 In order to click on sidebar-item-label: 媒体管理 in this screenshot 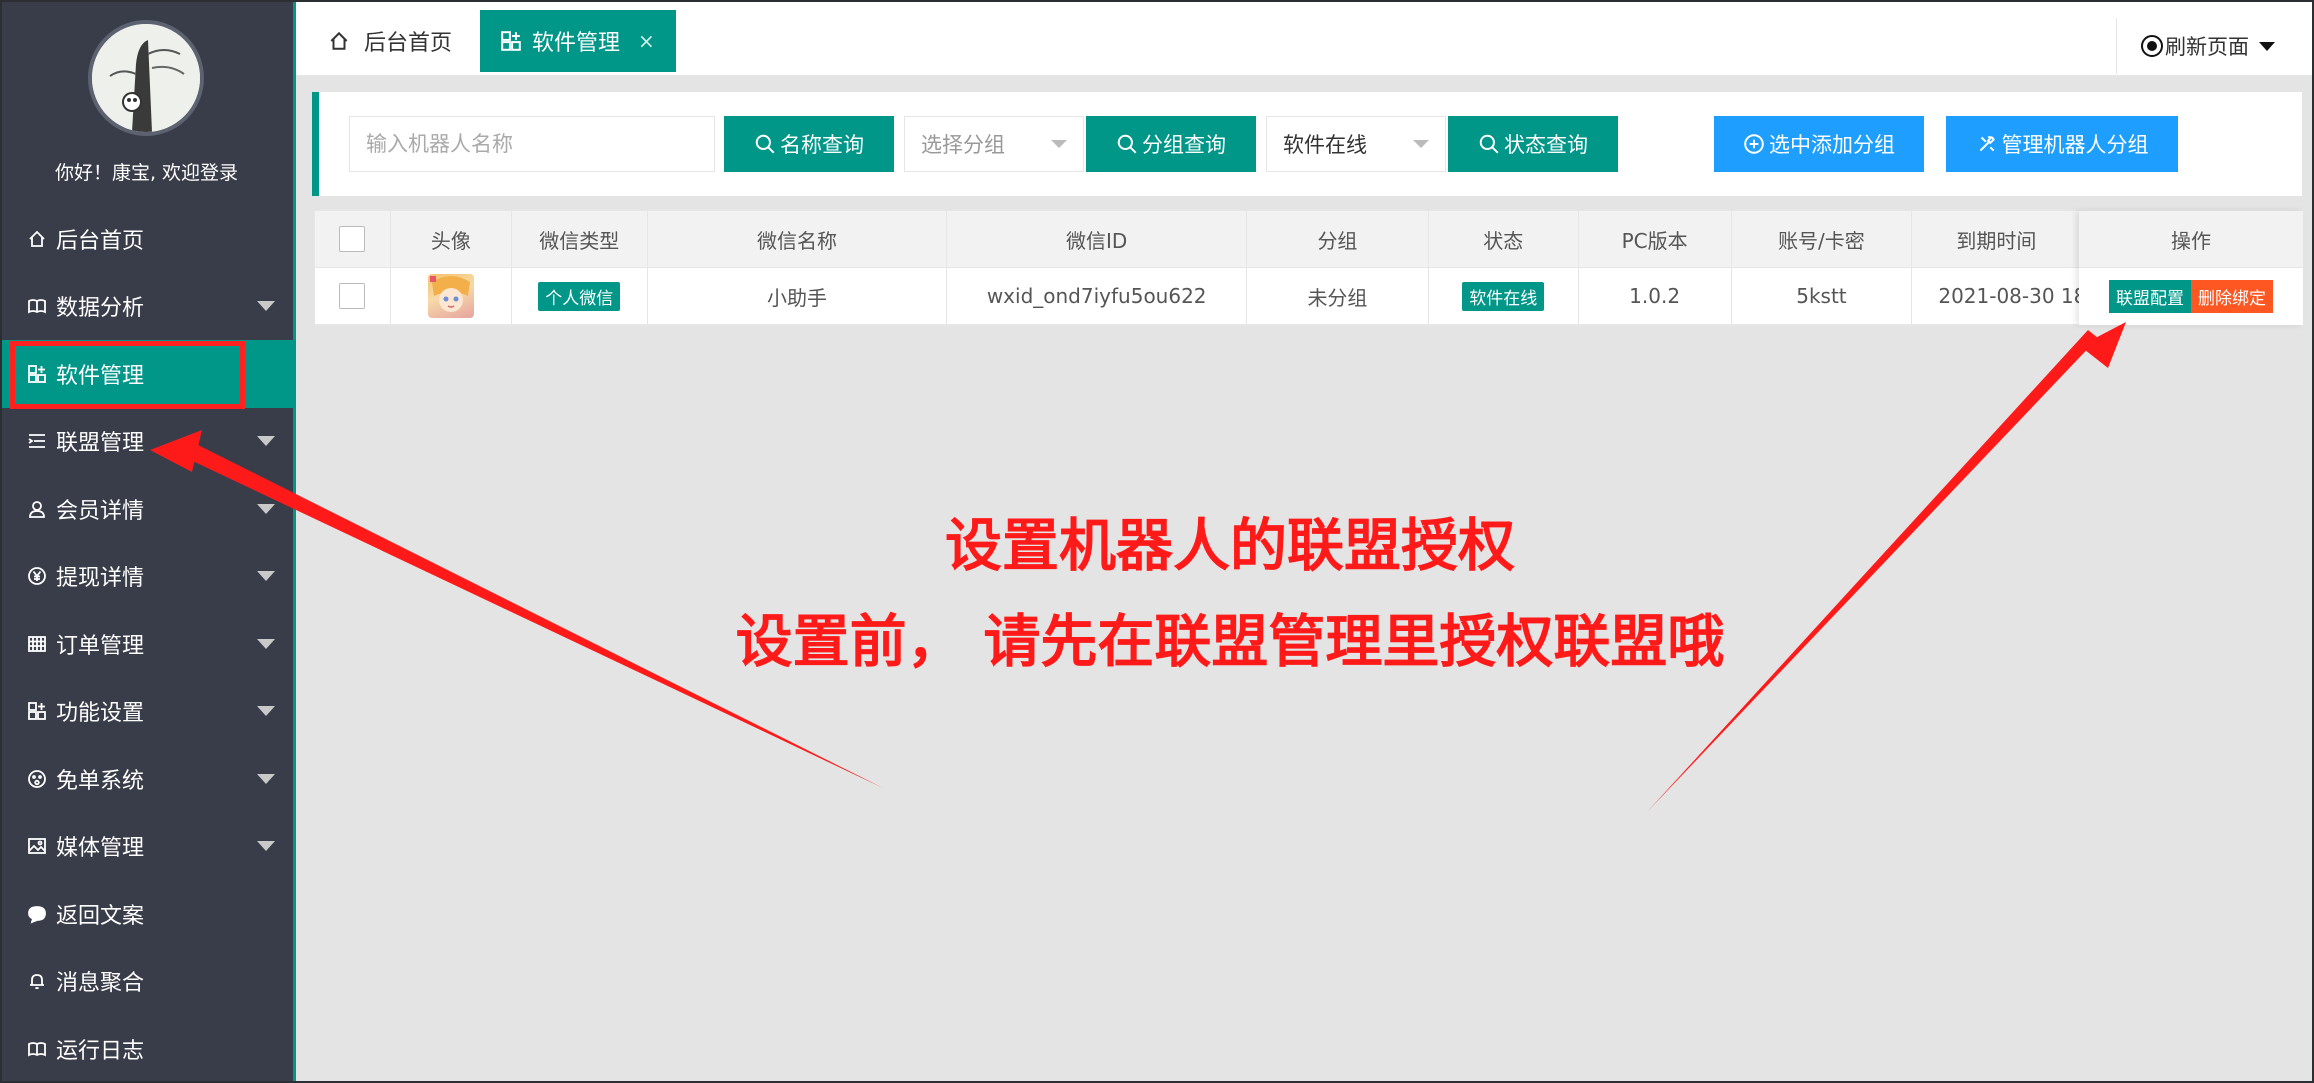, I will do `click(100, 849)`.